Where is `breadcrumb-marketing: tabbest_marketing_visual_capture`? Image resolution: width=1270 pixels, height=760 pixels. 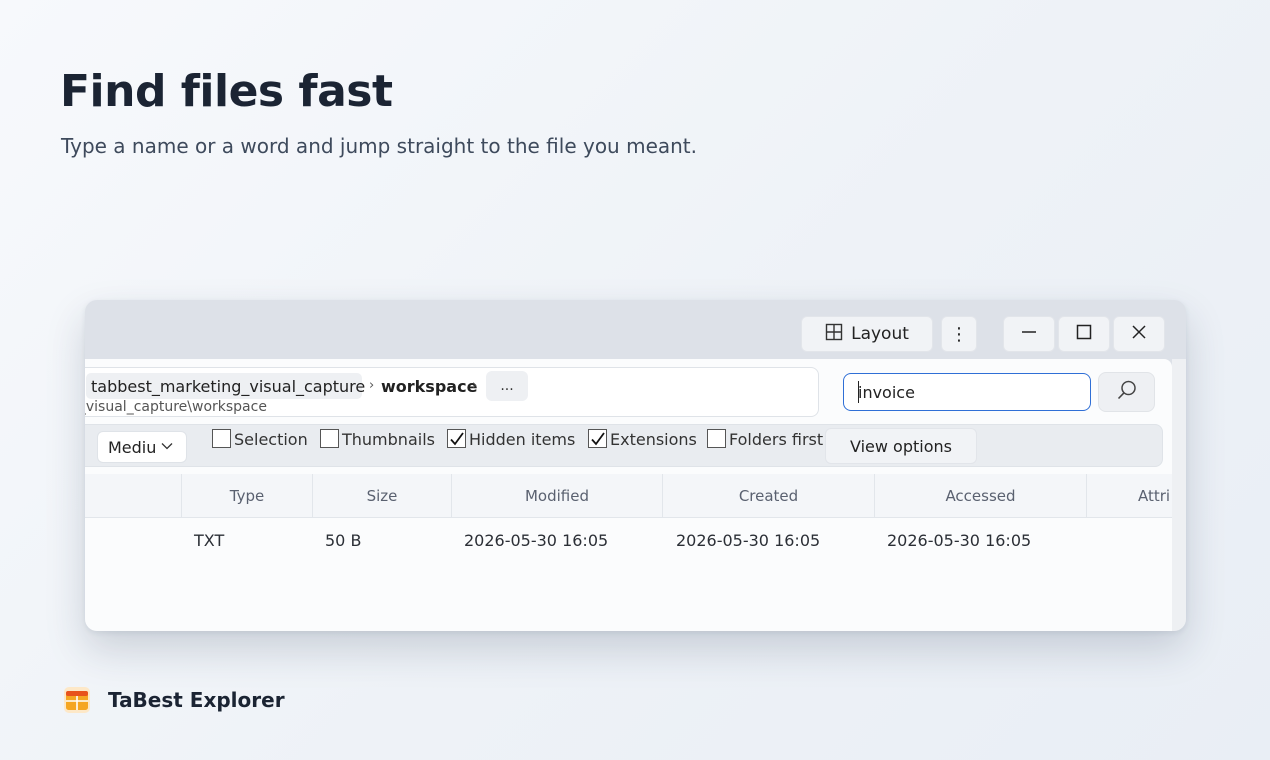 breadcrumb-marketing: tabbest_marketing_visual_capture is located at coordinates (225, 386).